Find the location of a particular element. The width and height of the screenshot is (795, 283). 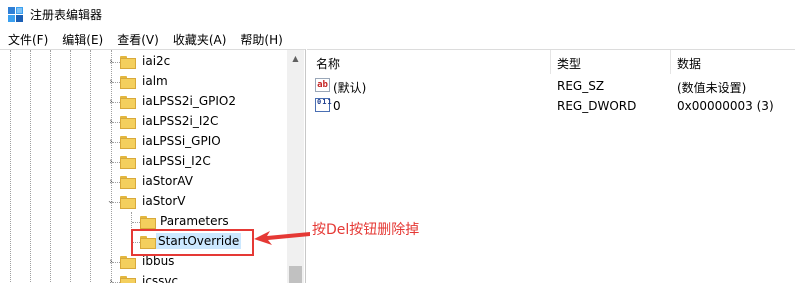

expanded-chevron-icon: › is located at coordinates (110, 202).